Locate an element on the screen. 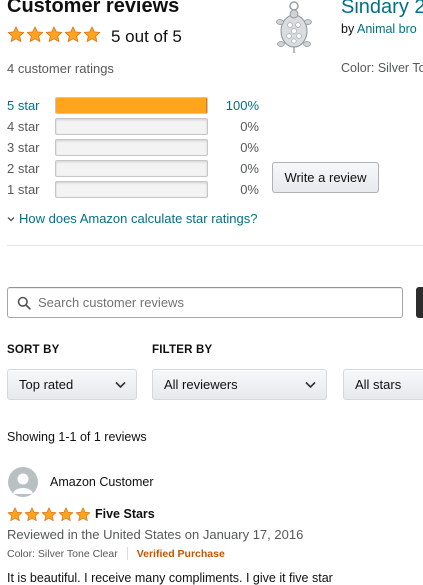 The height and width of the screenshot is (585, 423). histogram-star-label: 5 star is located at coordinates (31, 105).